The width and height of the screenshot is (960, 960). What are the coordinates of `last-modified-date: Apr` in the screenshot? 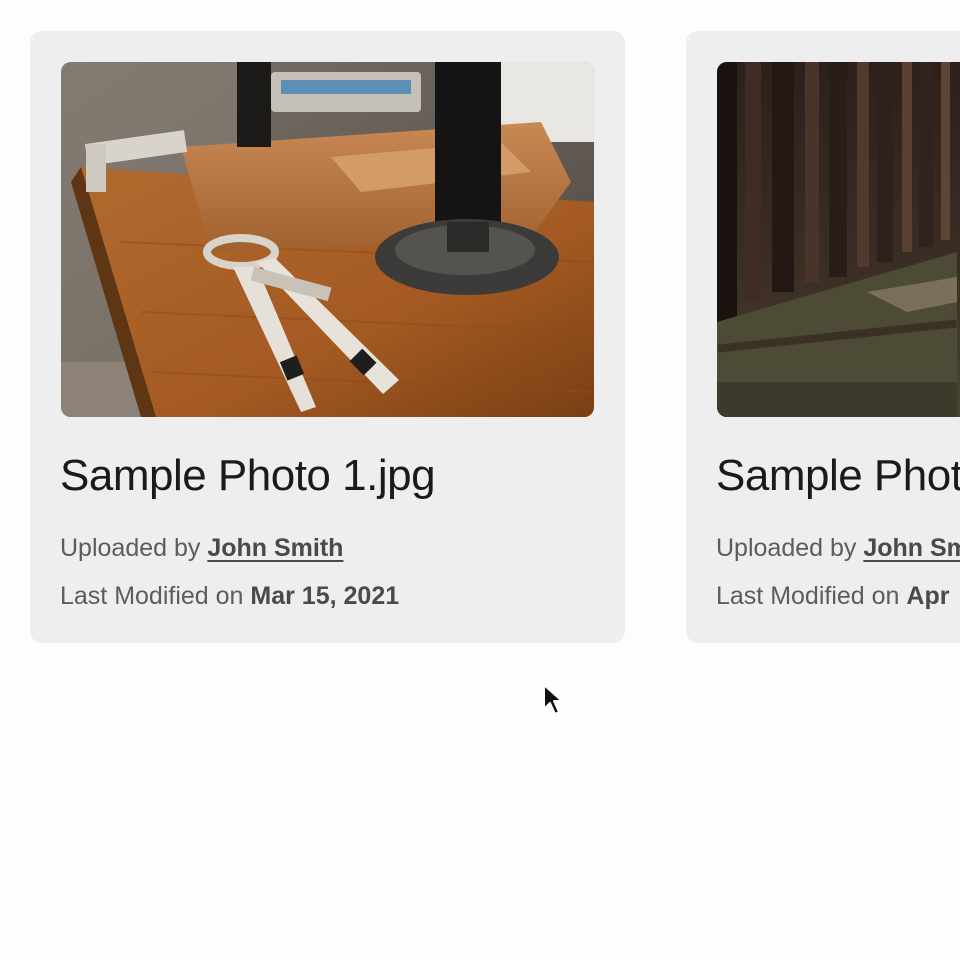 It's located at (928, 596).